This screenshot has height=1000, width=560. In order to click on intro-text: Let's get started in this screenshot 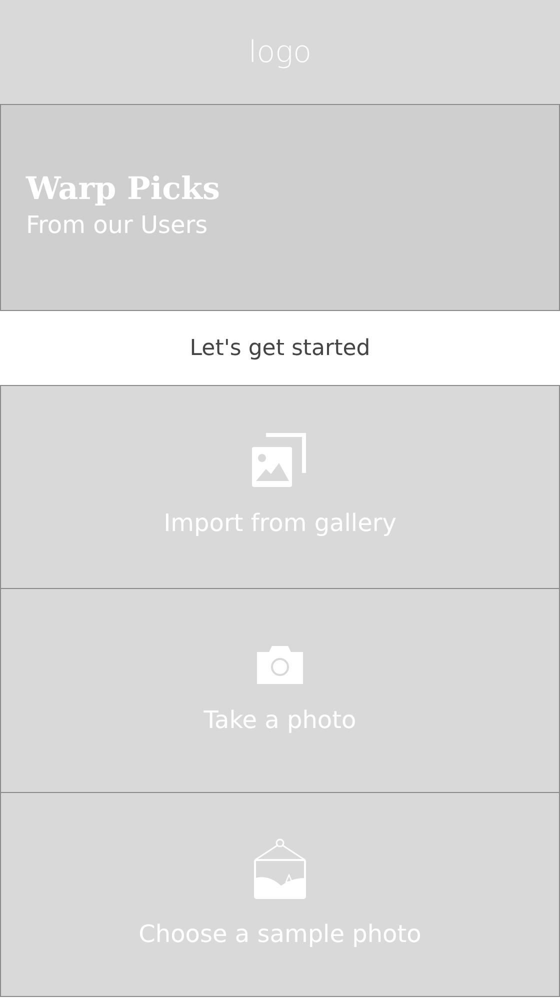, I will do `click(280, 348)`.